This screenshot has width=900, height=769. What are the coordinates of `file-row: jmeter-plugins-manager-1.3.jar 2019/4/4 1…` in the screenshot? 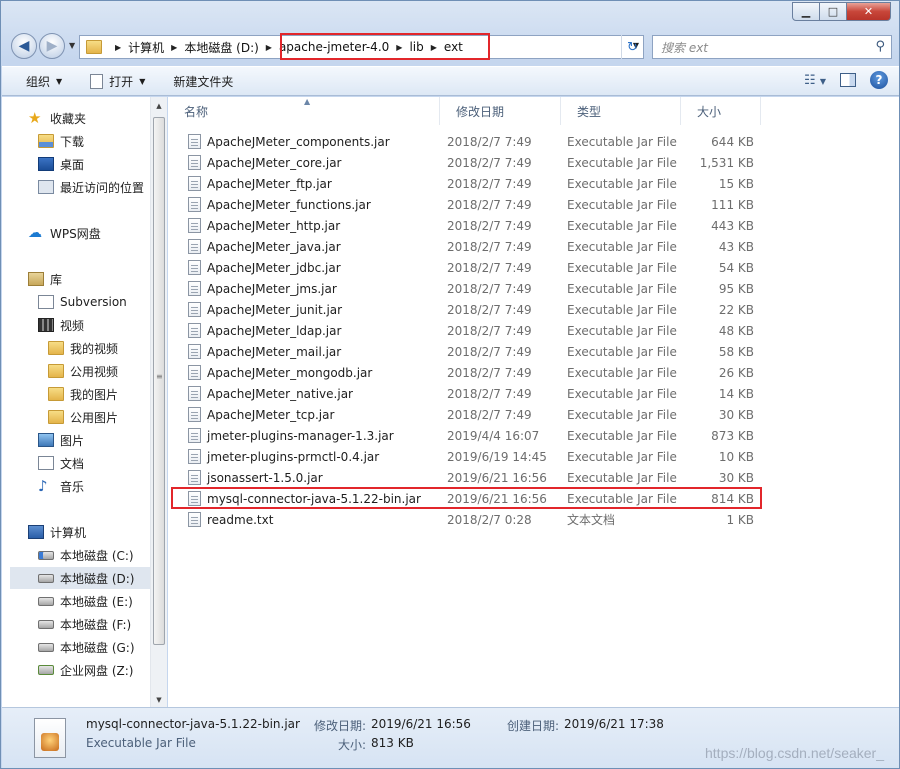 It's located at (530, 435).